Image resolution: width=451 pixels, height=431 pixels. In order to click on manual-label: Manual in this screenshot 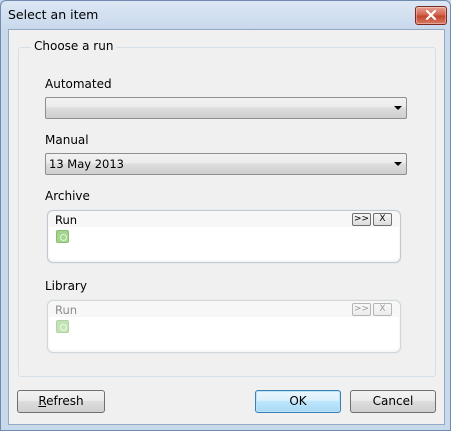, I will do `click(67, 140)`.